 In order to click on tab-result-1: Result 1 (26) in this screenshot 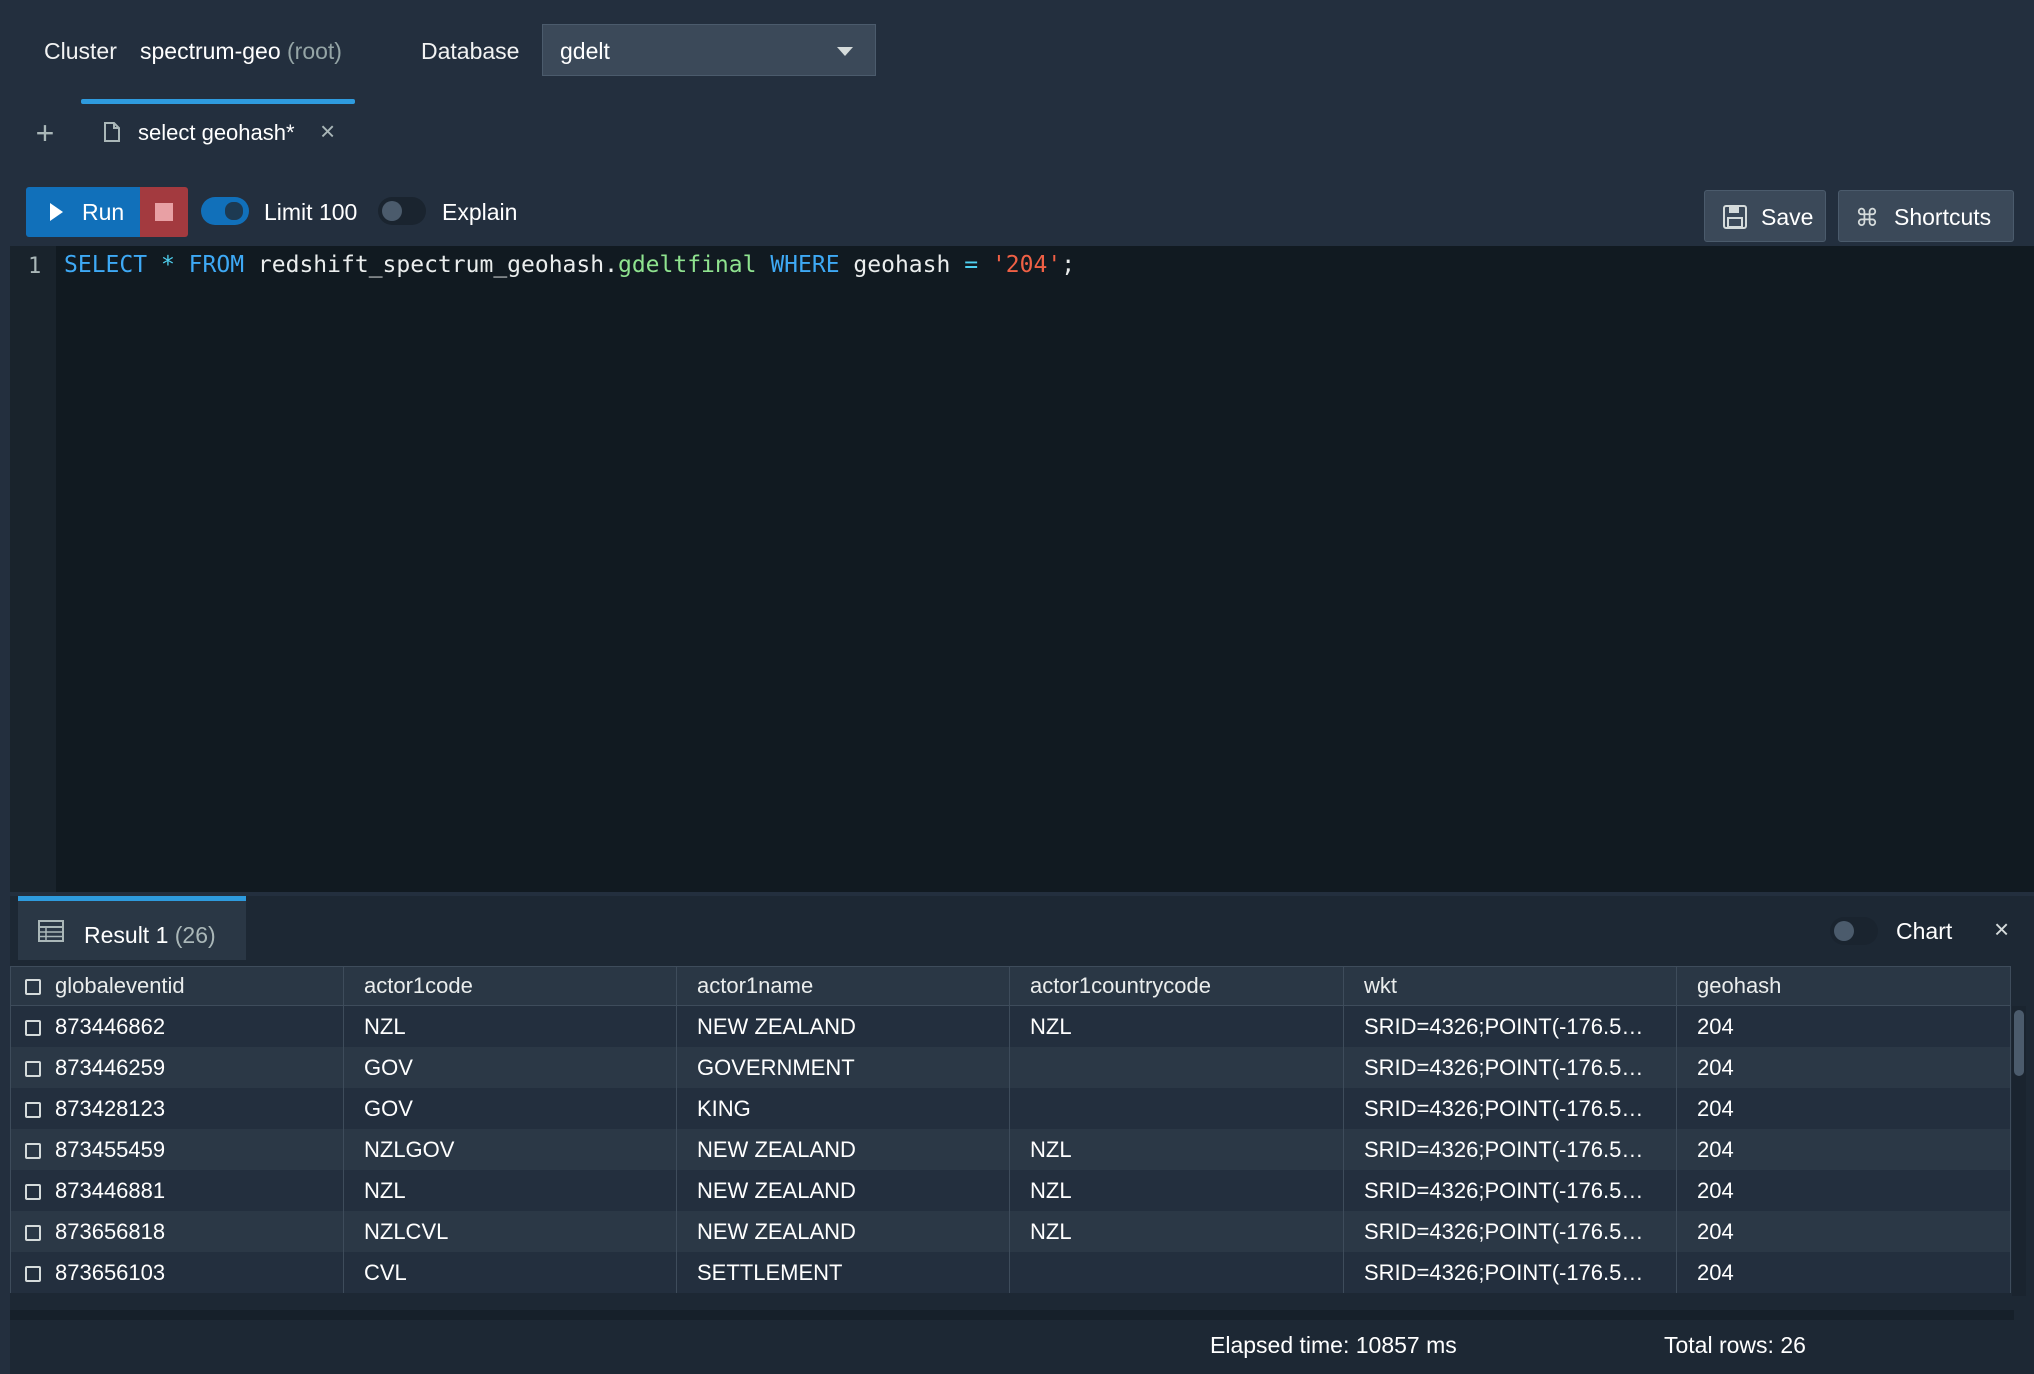, I will do `click(132, 928)`.